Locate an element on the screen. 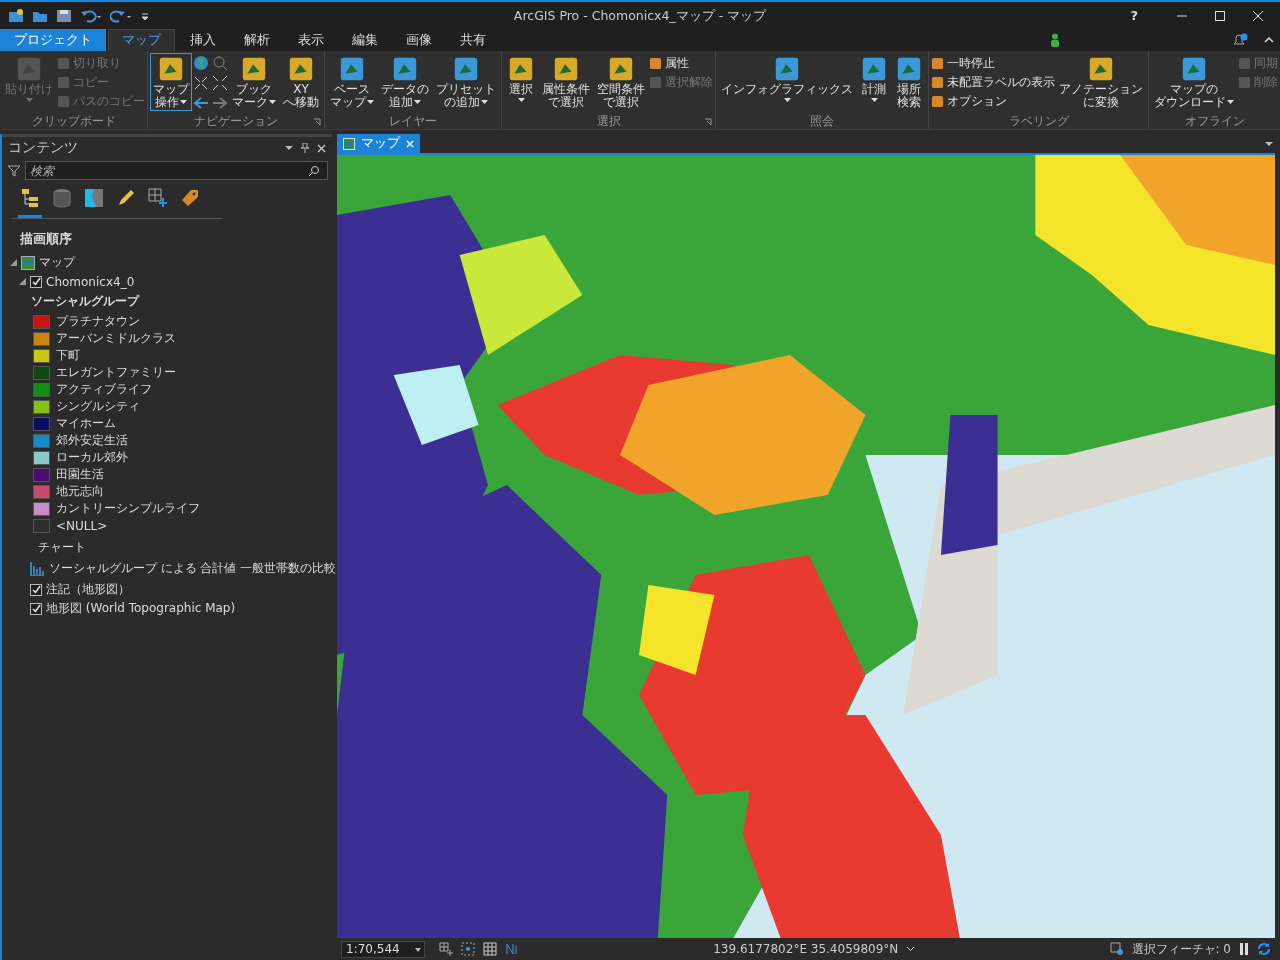 The width and height of the screenshot is (1280, 960). ribbon-tab: マップ is located at coordinates (141, 40).